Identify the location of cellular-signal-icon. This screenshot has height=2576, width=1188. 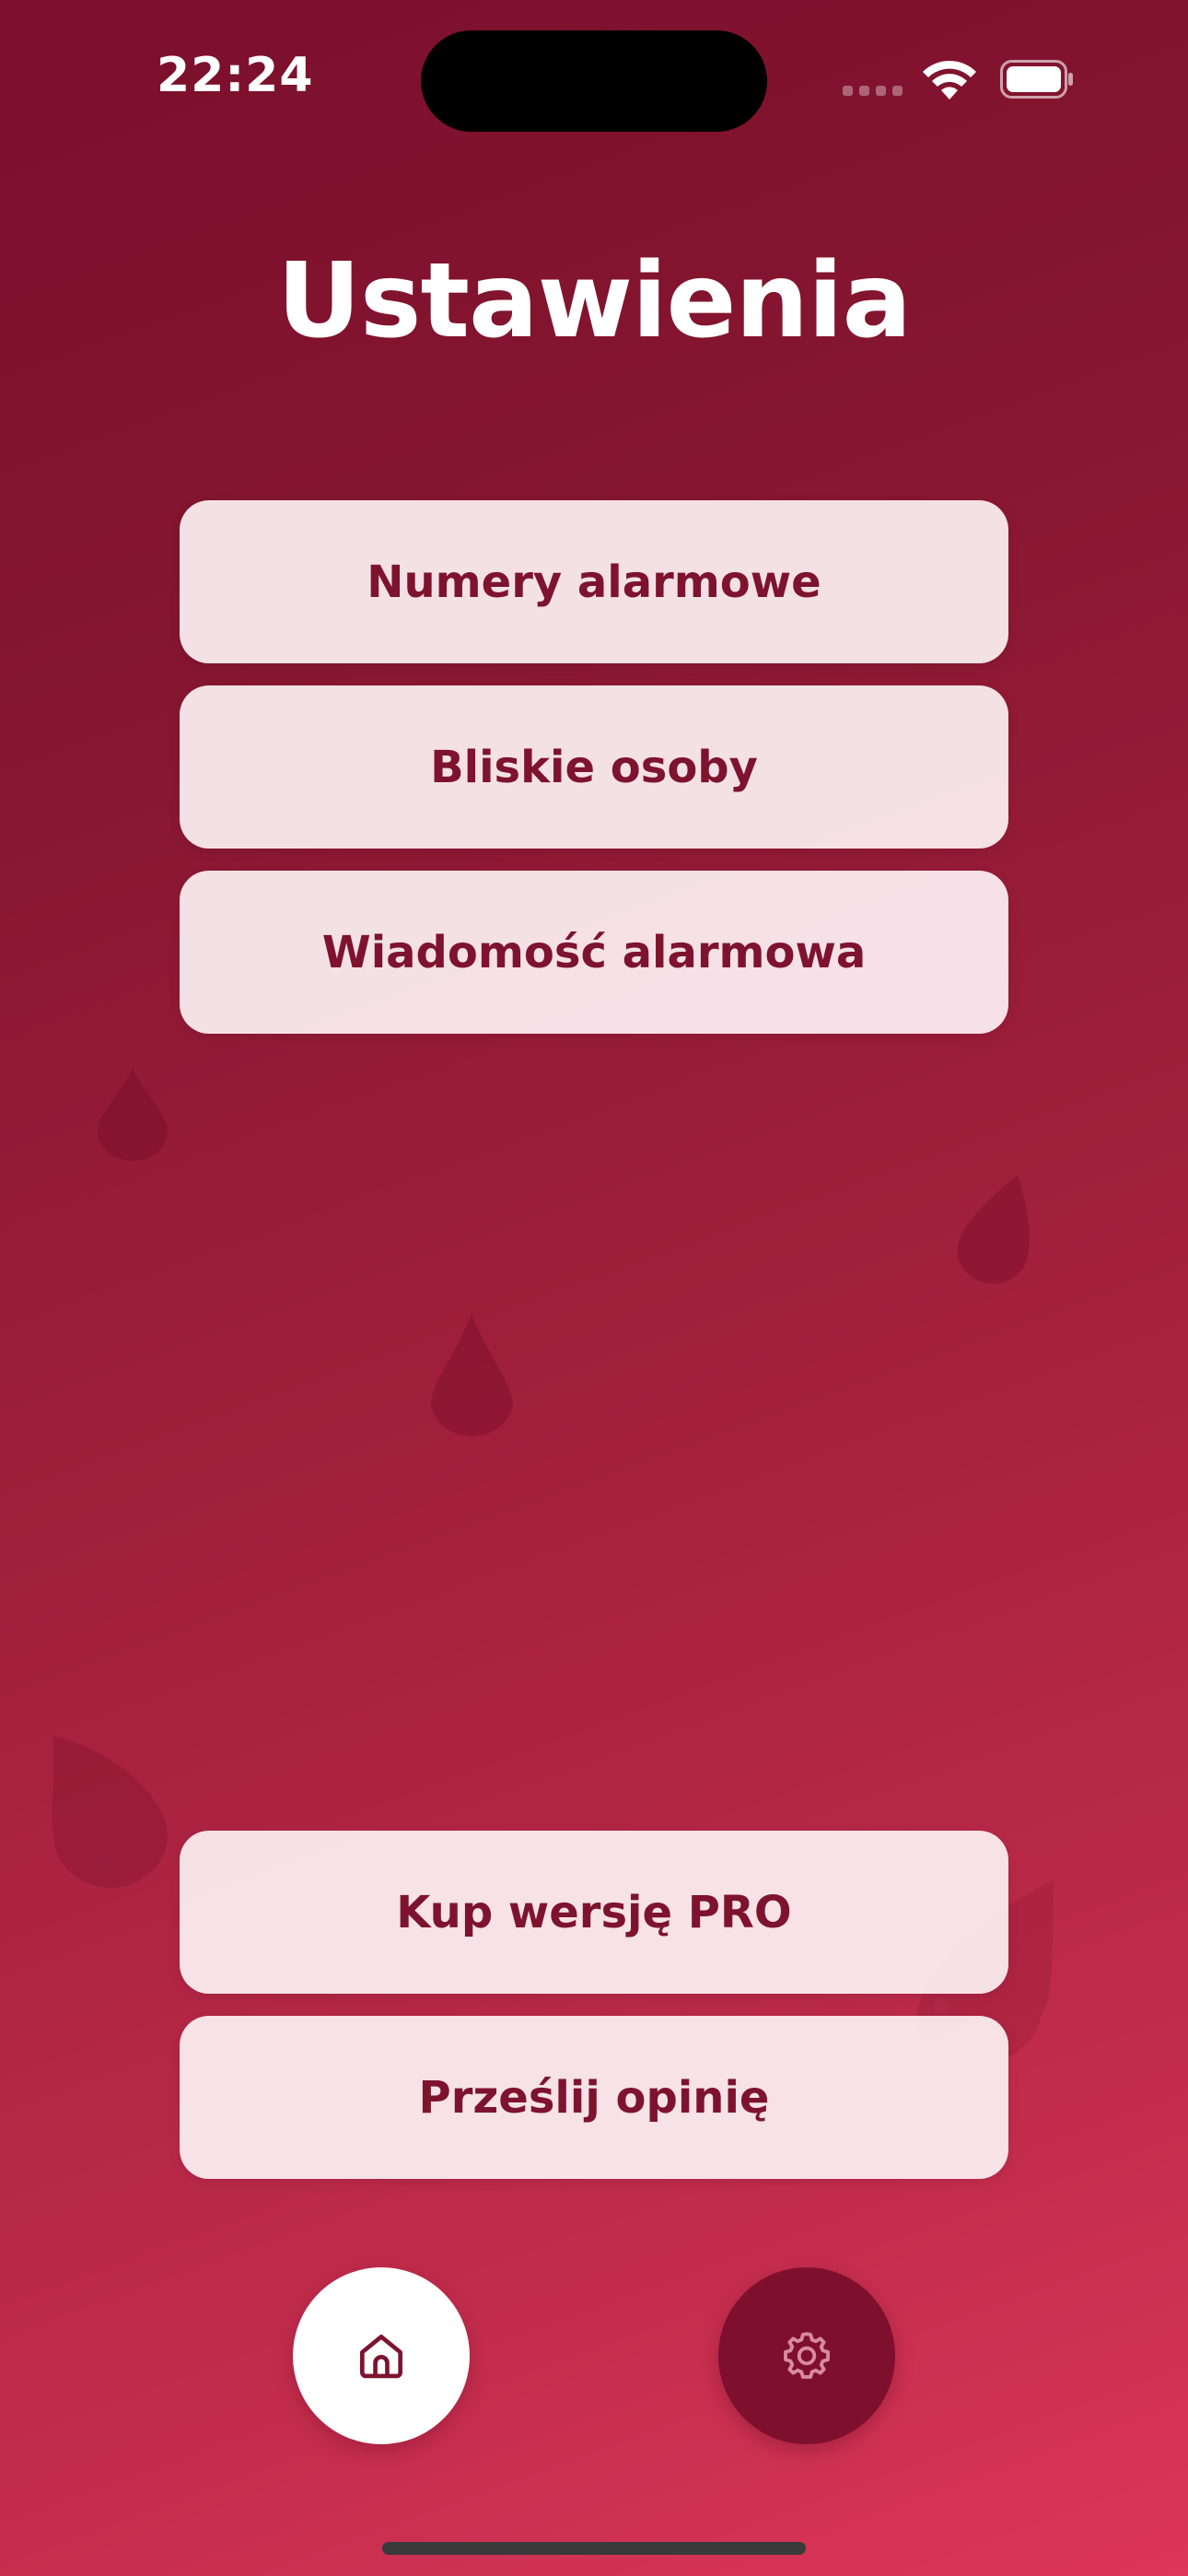
(873, 91).